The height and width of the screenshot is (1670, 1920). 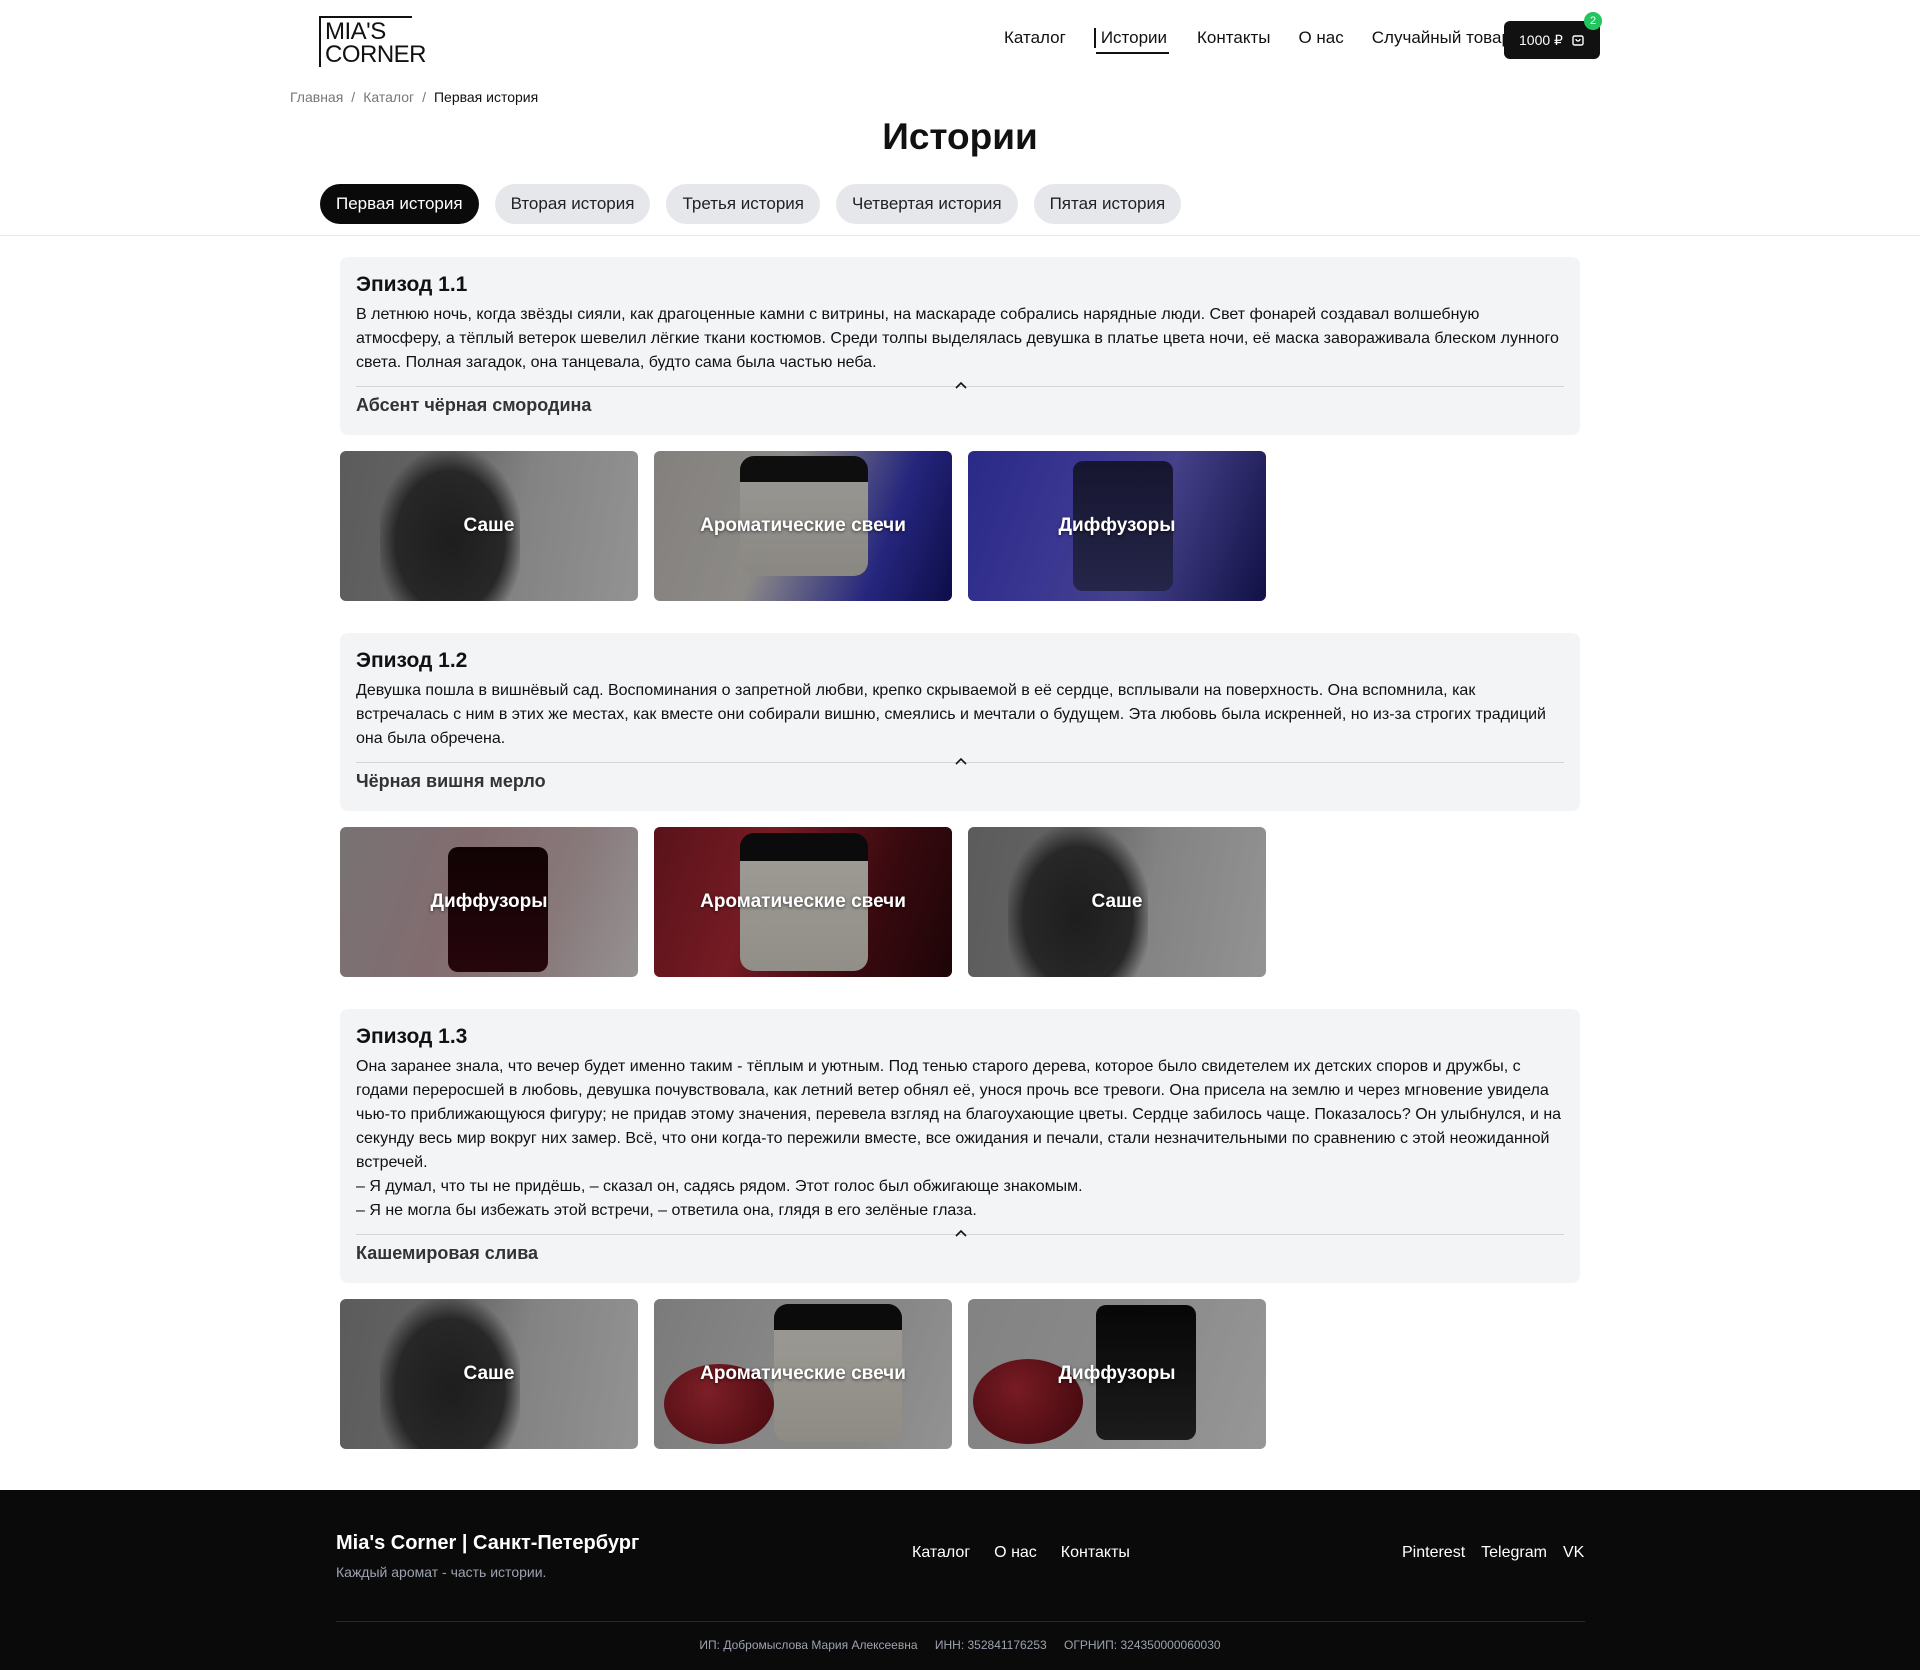 I want to click on episode-title: Эпизод 1.1, so click(x=412, y=284).